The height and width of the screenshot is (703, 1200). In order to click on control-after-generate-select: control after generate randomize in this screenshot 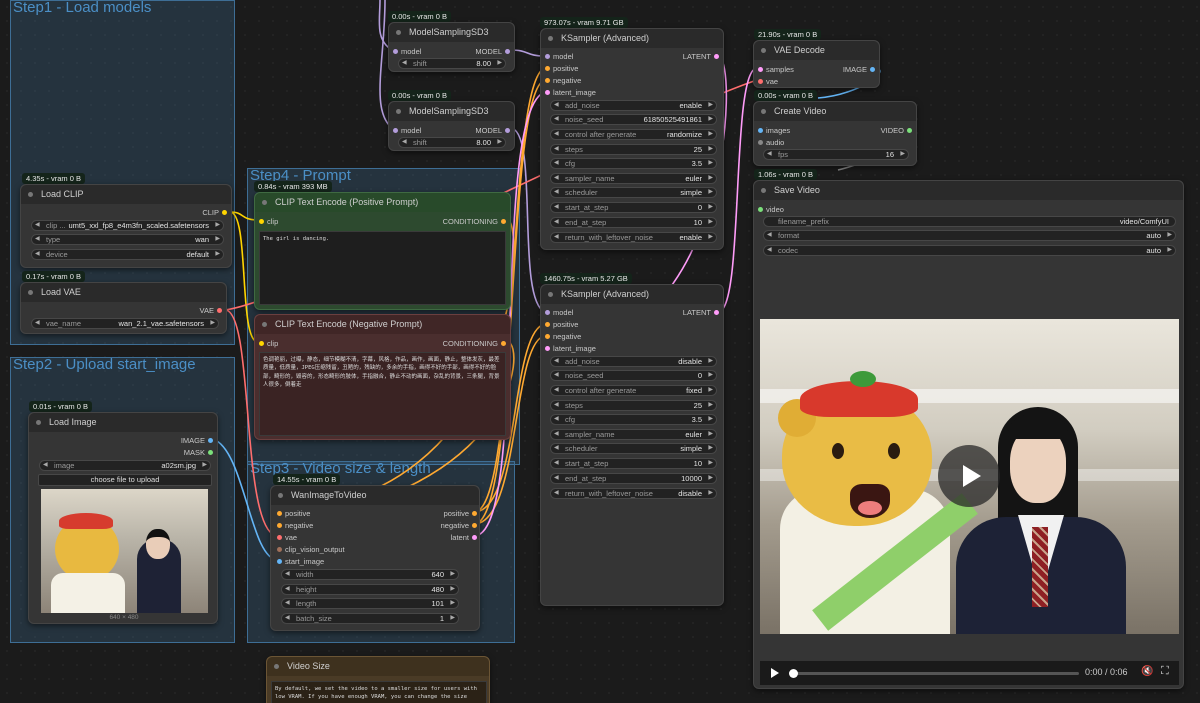, I will do `click(633, 134)`.